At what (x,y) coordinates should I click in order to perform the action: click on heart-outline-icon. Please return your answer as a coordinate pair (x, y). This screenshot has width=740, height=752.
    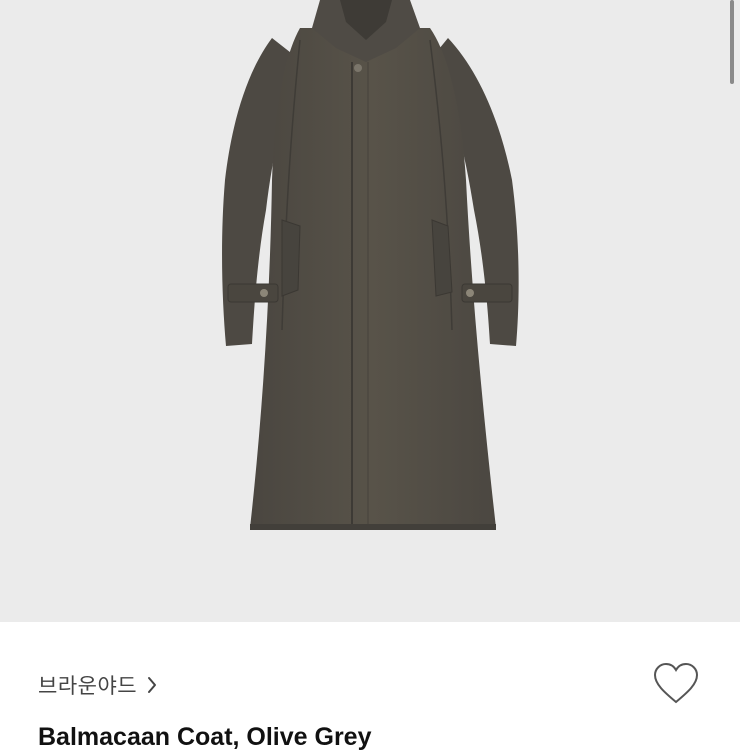
    Looking at the image, I should click on (676, 686).